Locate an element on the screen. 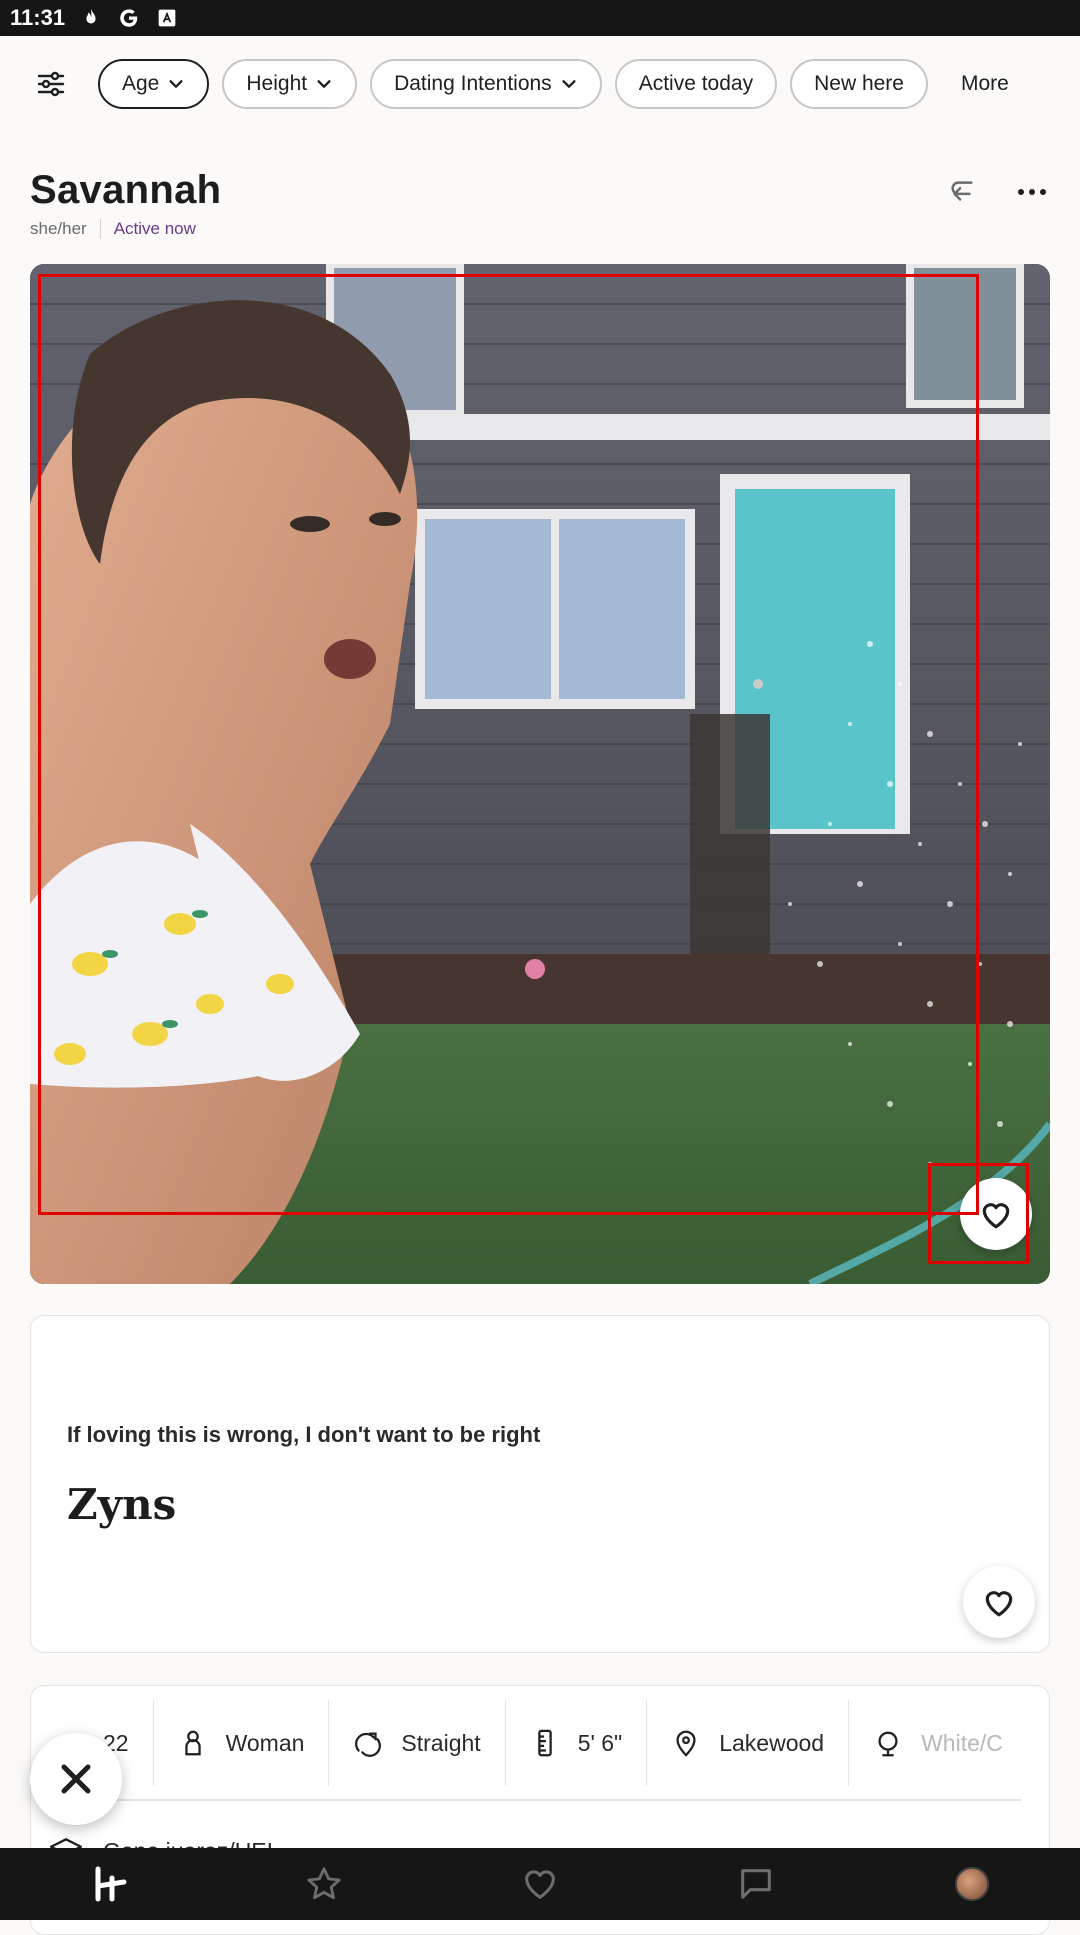 This screenshot has width=1080, height=1935. more-options-icon is located at coordinates (1032, 192).